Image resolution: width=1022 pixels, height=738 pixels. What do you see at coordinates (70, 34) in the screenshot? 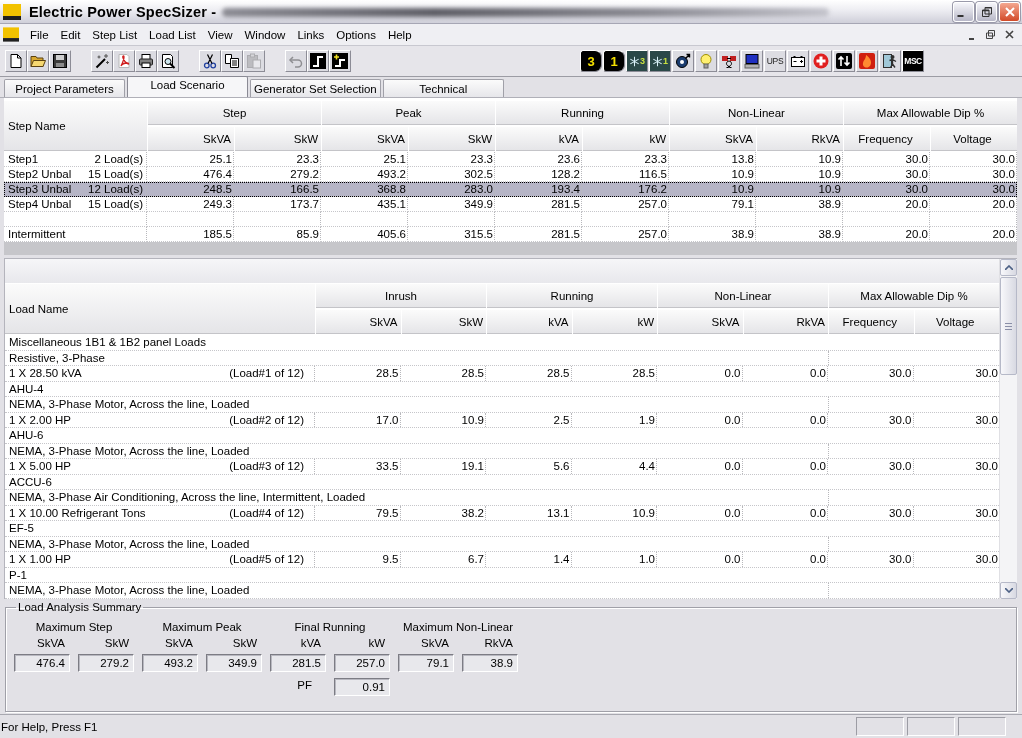
I see `menu-item: Edit` at bounding box center [70, 34].